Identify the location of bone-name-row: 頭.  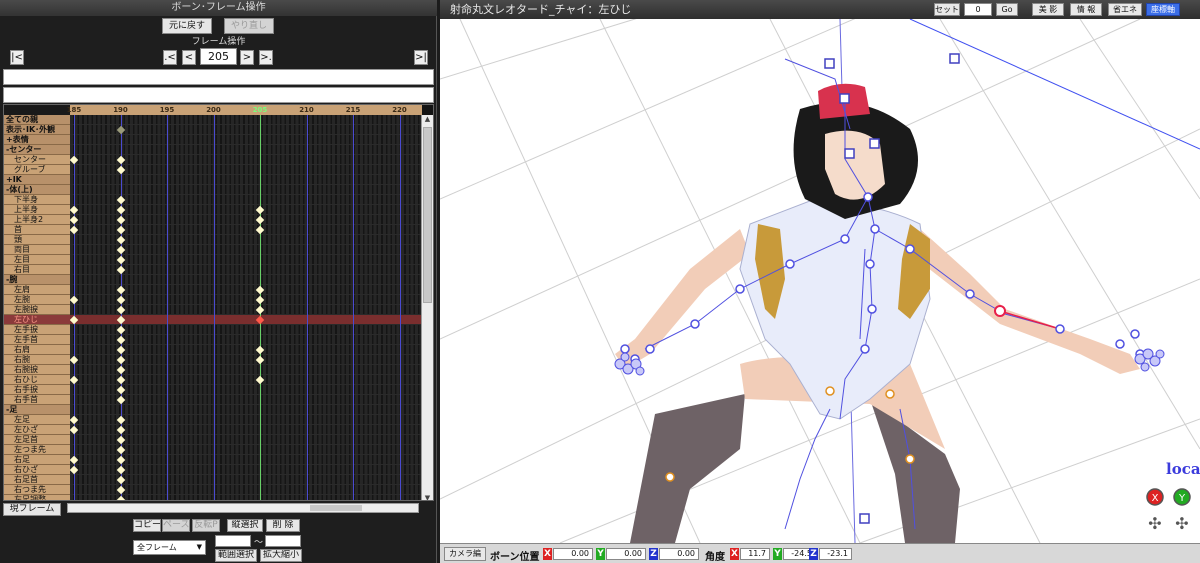
(37, 240).